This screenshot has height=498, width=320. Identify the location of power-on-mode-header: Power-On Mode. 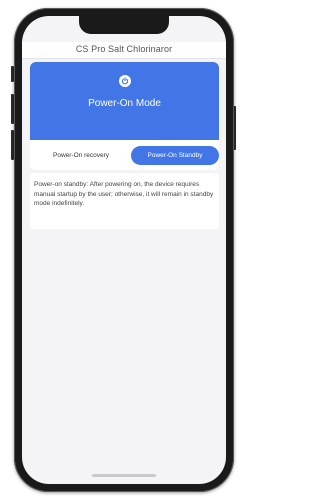
(124, 101).